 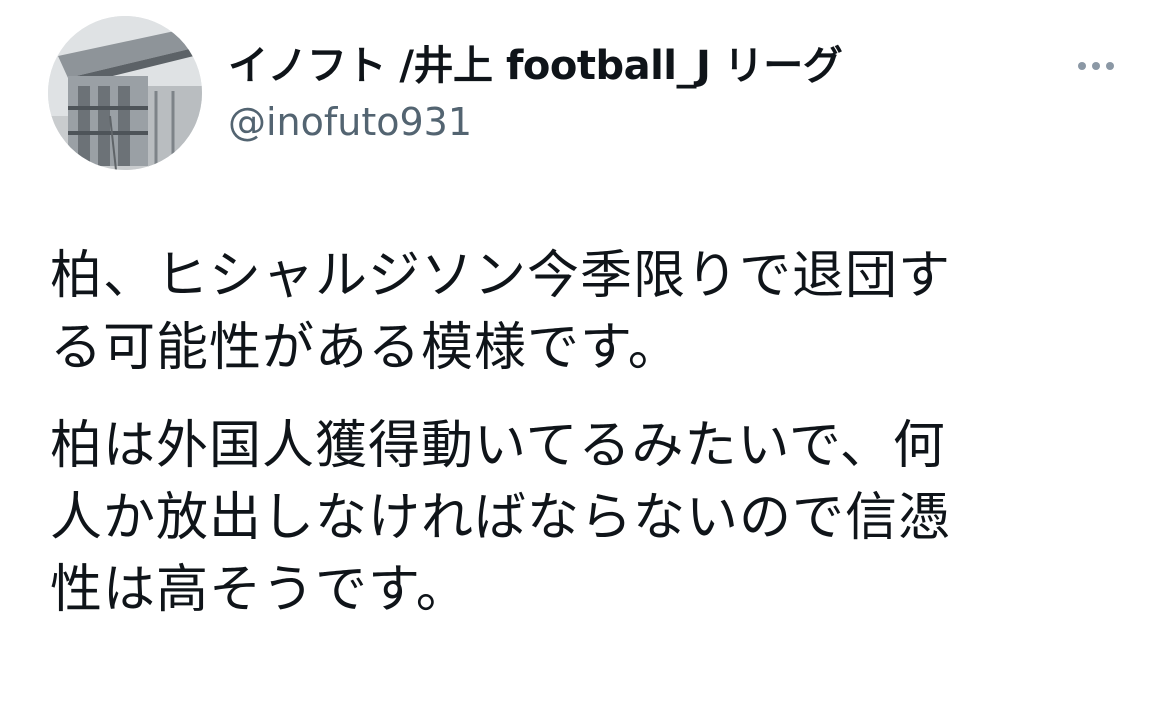 What do you see at coordinates (501, 312) in the screenshot?
I see `tweet-paragraph: 柏、ヒシャルジソン今季限りで退団す る可能性がある模様です。` at bounding box center [501, 312].